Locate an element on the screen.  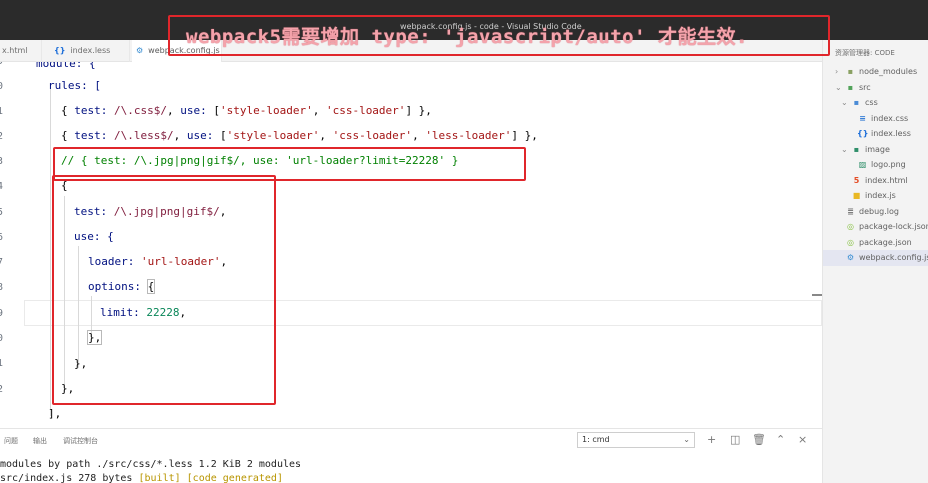
tree-item-src: ⌄ ▪ src is located at coordinates (853, 88).